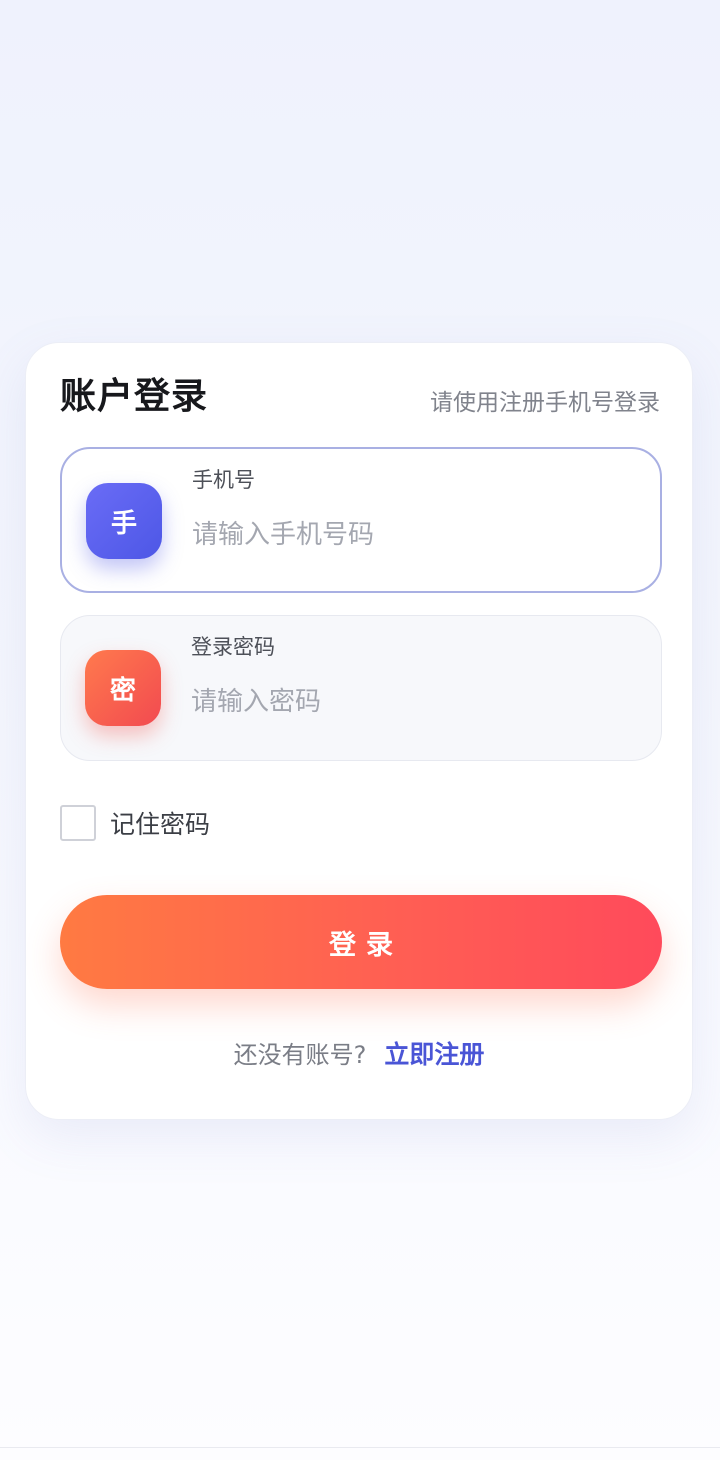 The image size is (720, 1460). I want to click on register-prompt: 还没有账号?, so click(300, 1055).